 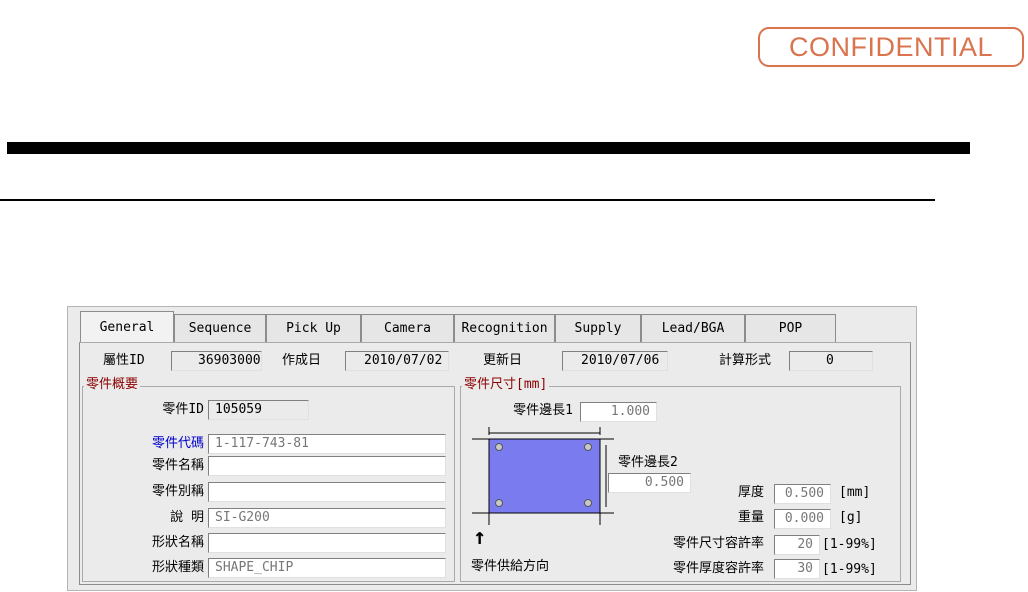 I want to click on thickness-label: 厚度, so click(x=750, y=492).